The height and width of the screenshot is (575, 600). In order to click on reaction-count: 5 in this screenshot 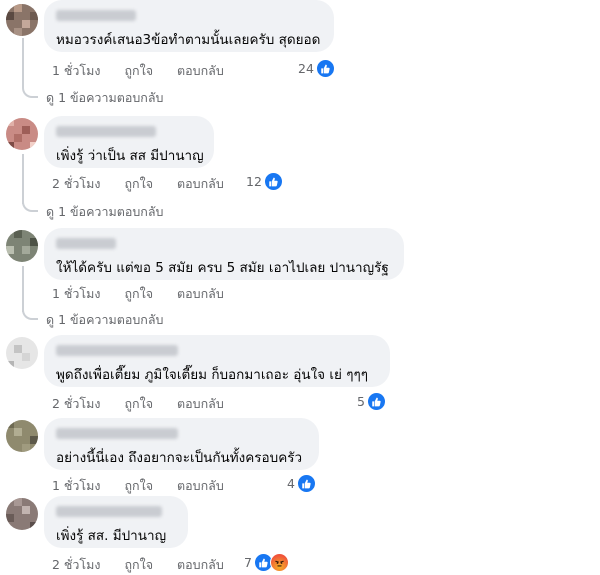, I will do `click(371, 401)`.